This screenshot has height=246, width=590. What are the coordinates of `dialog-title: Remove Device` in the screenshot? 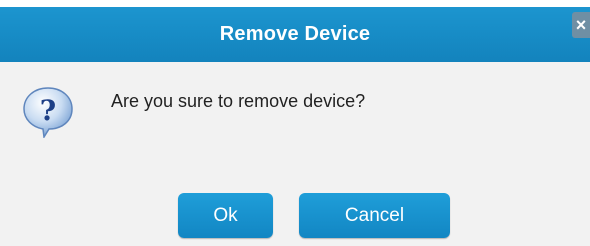 It's located at (295, 34).